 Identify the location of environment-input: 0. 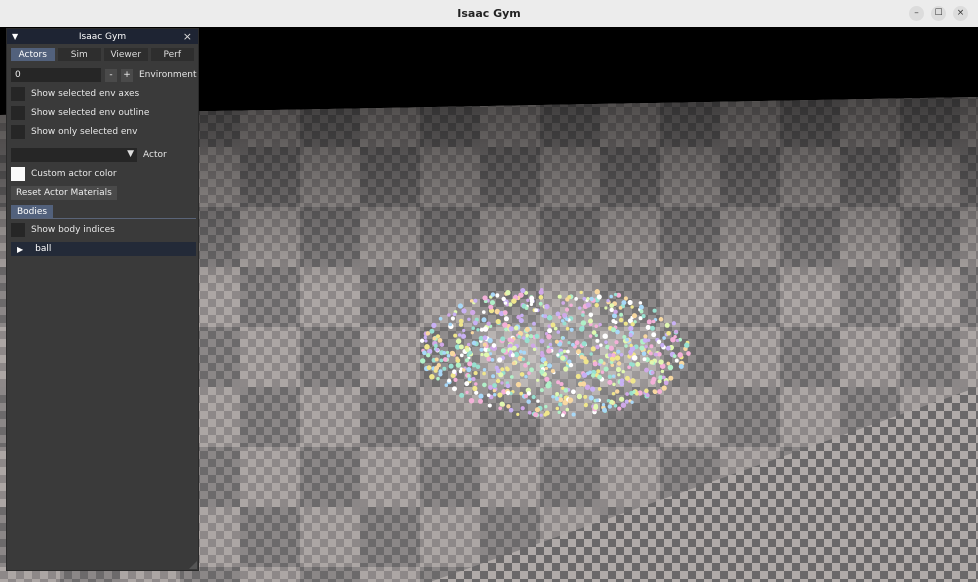
(56, 75).